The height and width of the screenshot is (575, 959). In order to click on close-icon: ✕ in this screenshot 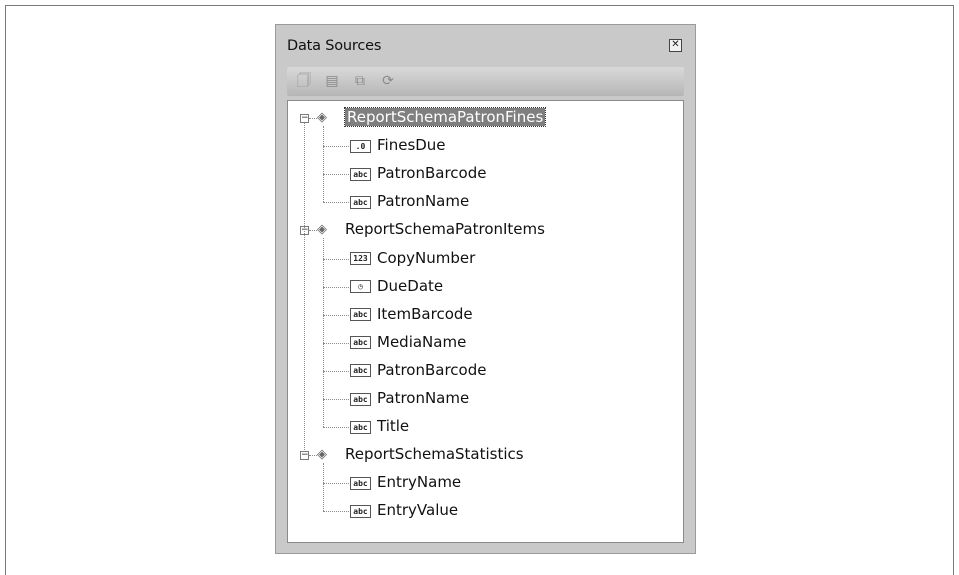, I will do `click(675, 45)`.